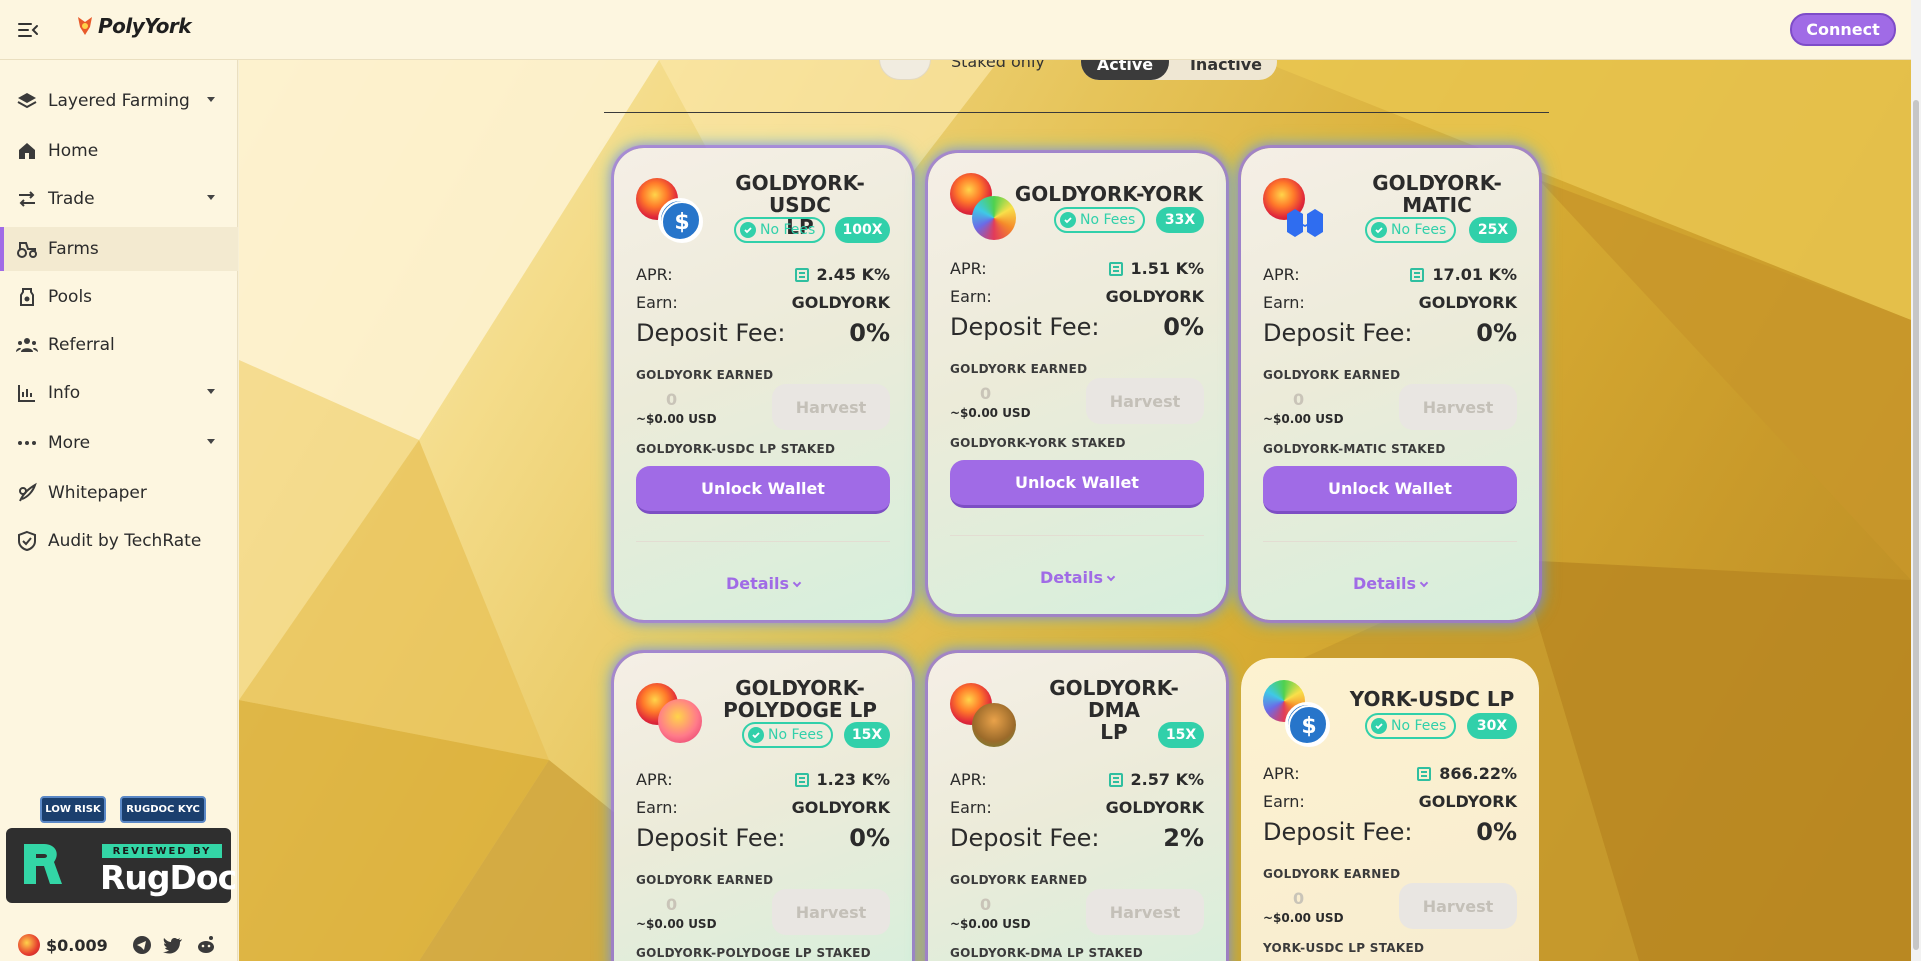 Image resolution: width=1921 pixels, height=961 pixels. I want to click on rugdoc-badge: REVIEWED BY RugDoc, so click(121, 865).